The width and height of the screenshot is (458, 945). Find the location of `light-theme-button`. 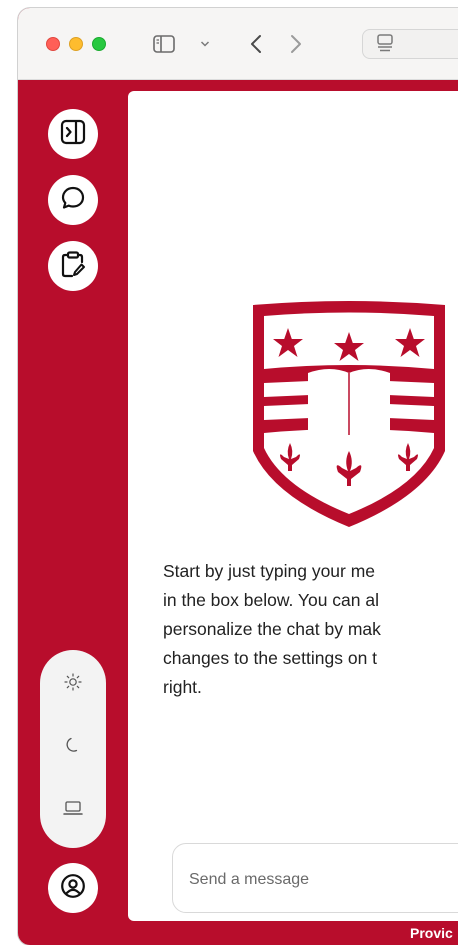

light-theme-button is located at coordinates (73, 684).